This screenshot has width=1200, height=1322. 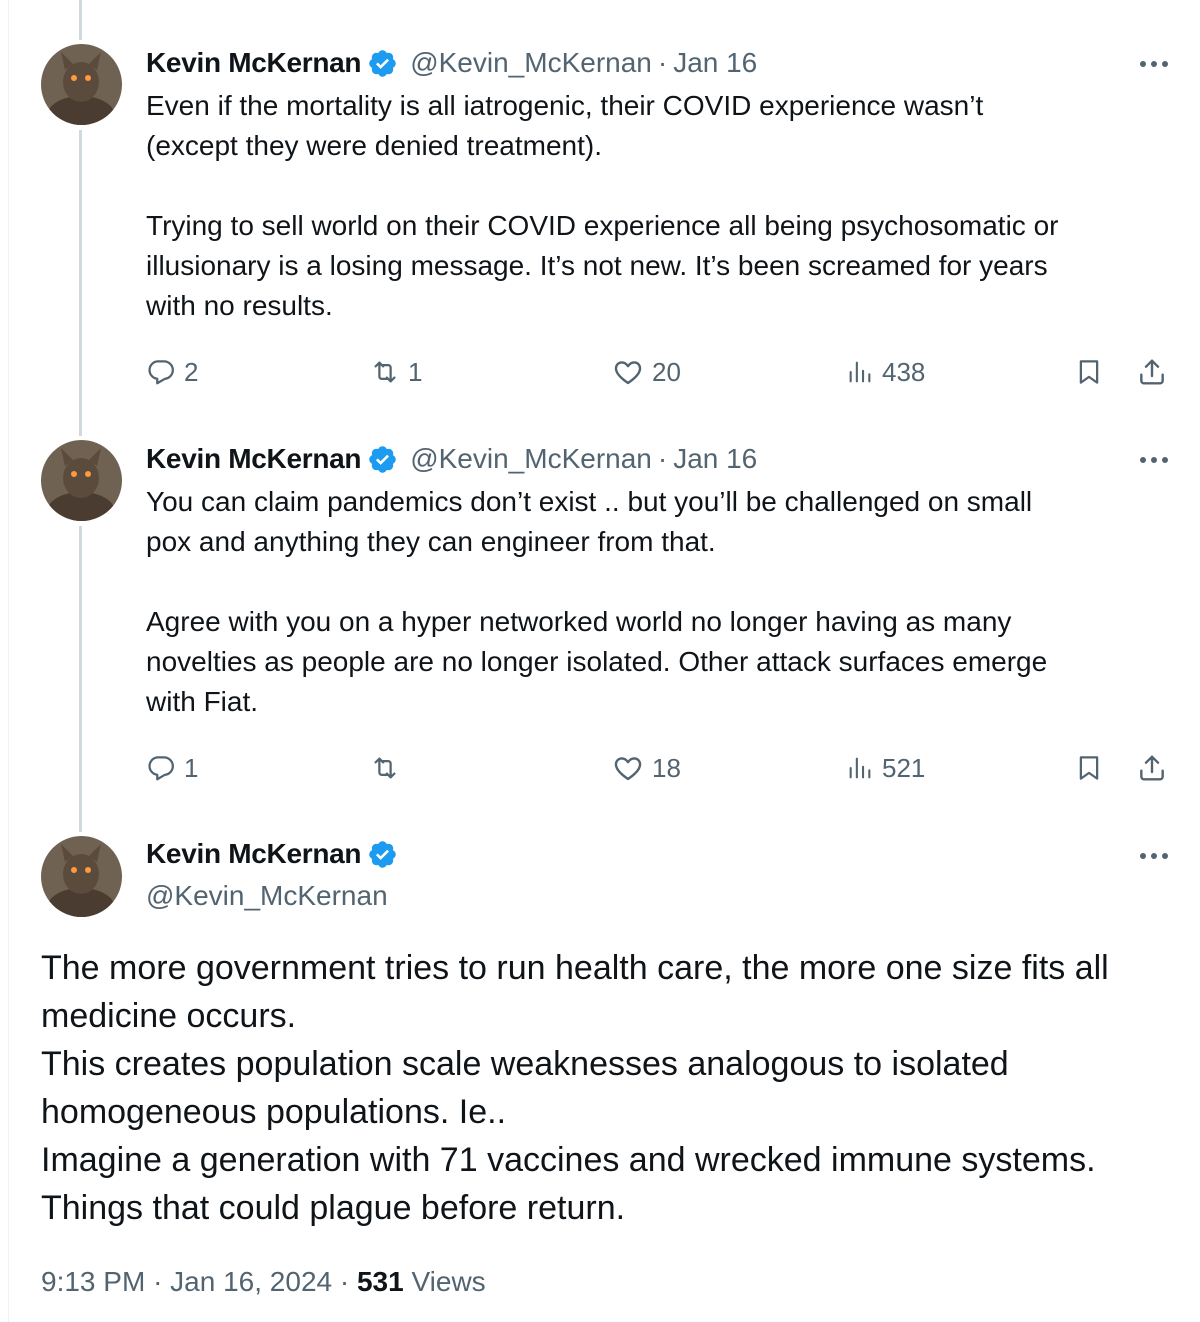 I want to click on tweet-header: Kevin McKernan, so click(x=278, y=854).